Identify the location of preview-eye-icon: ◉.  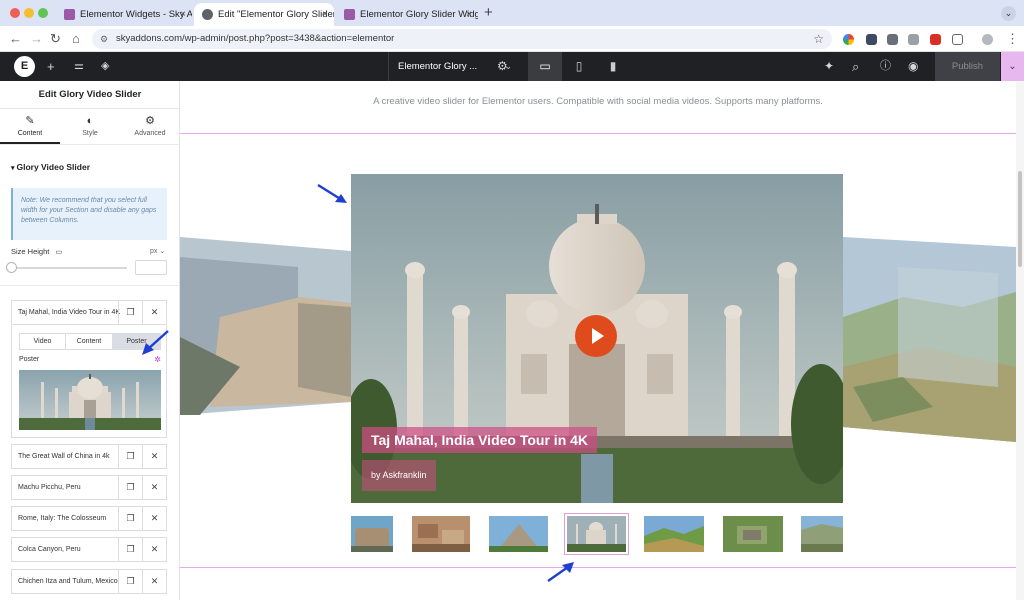
(913, 66).